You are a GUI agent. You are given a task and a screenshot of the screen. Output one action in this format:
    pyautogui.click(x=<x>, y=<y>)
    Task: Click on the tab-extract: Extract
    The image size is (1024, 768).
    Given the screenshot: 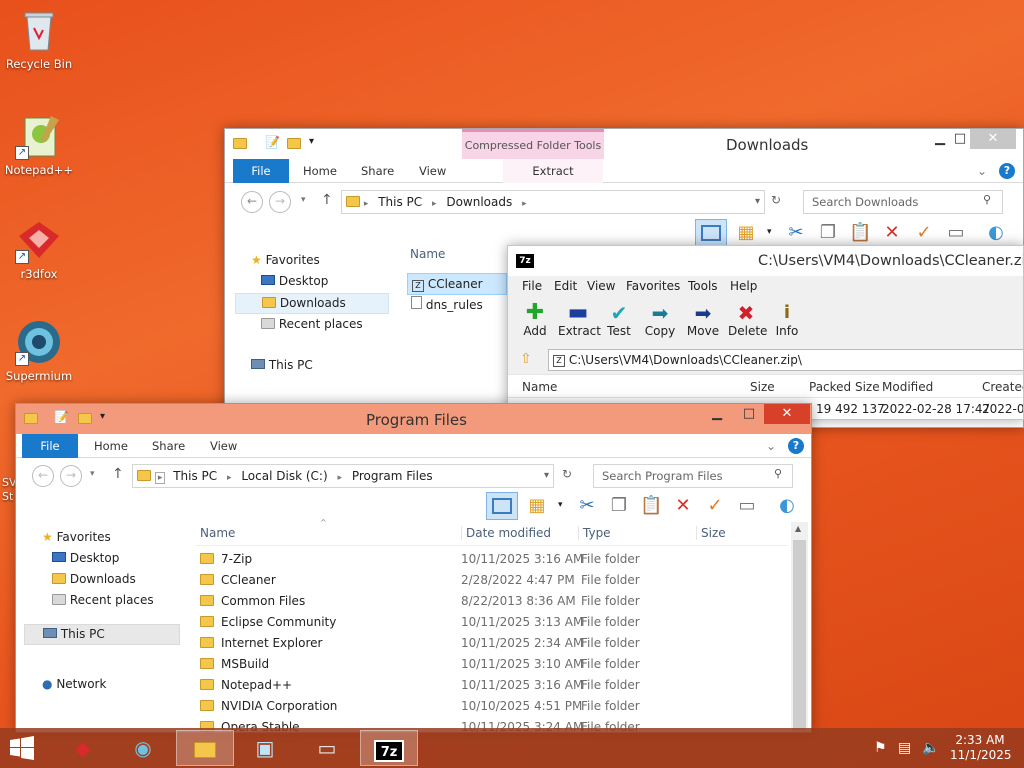 What is the action you would take?
    pyautogui.click(x=553, y=171)
    